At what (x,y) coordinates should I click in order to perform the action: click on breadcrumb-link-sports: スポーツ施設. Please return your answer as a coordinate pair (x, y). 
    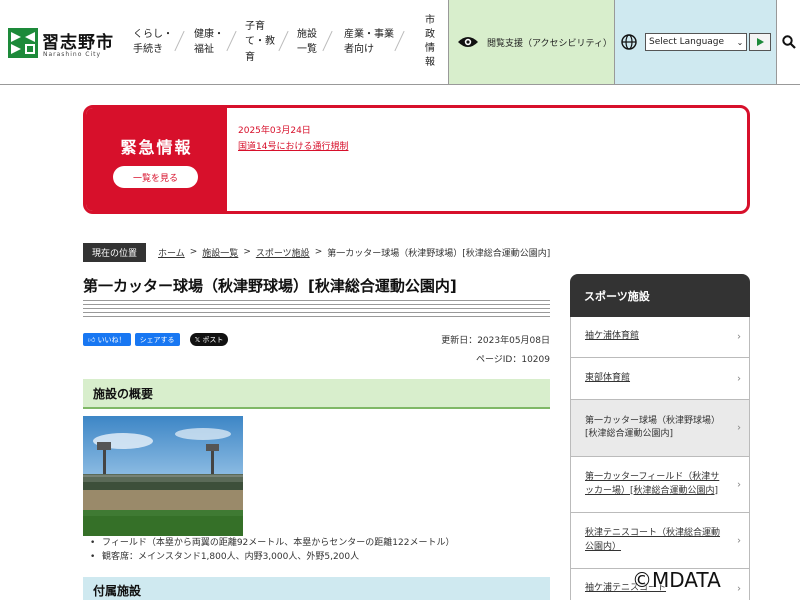
    Looking at the image, I should click on (283, 252).